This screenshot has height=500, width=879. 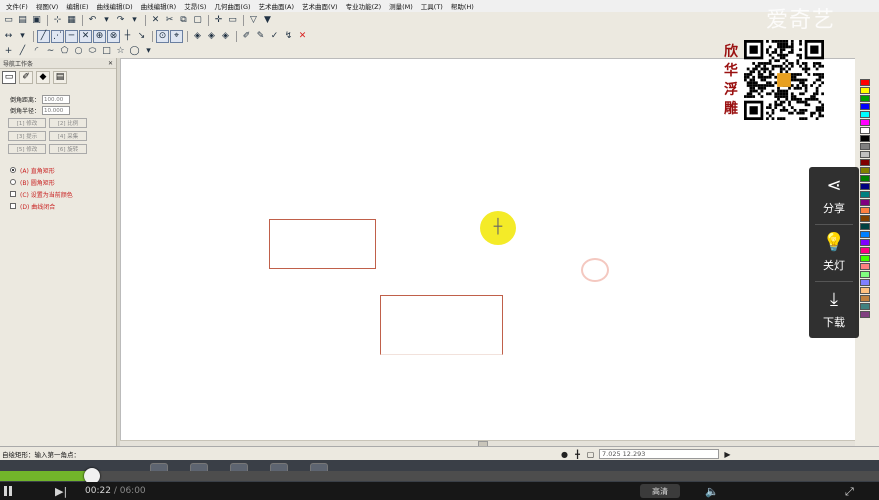 What do you see at coordinates (162, 36) in the screenshot?
I see `select-icon: ⊙` at bounding box center [162, 36].